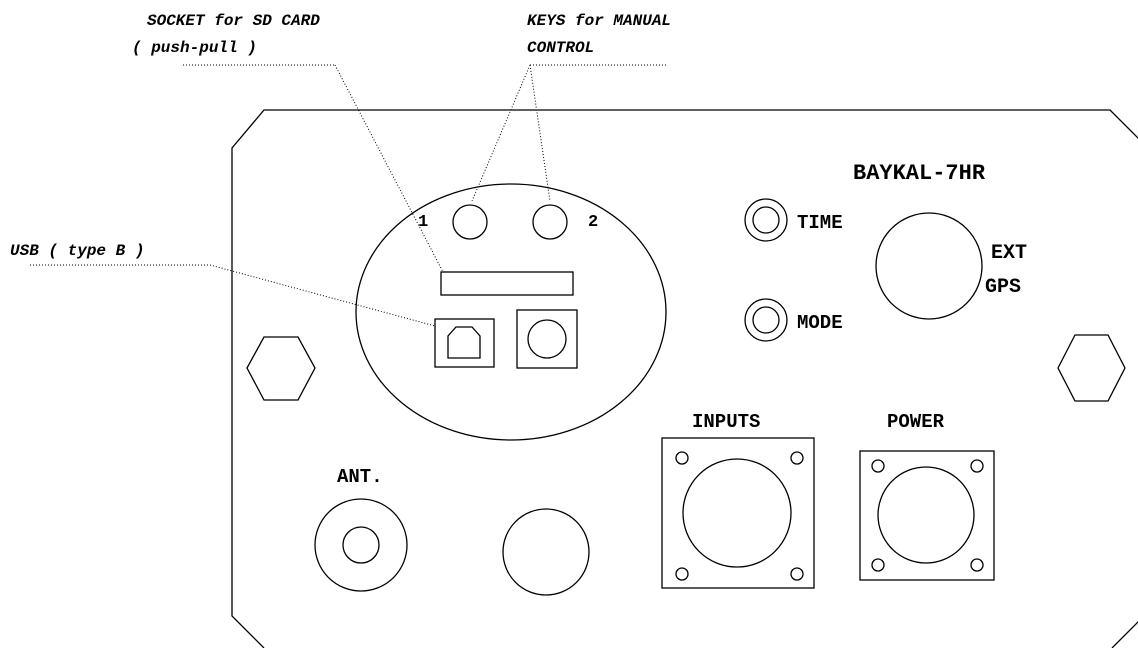 The image size is (1138, 648). Describe the element at coordinates (546, 552) in the screenshot. I see `blank-round-plug` at that location.